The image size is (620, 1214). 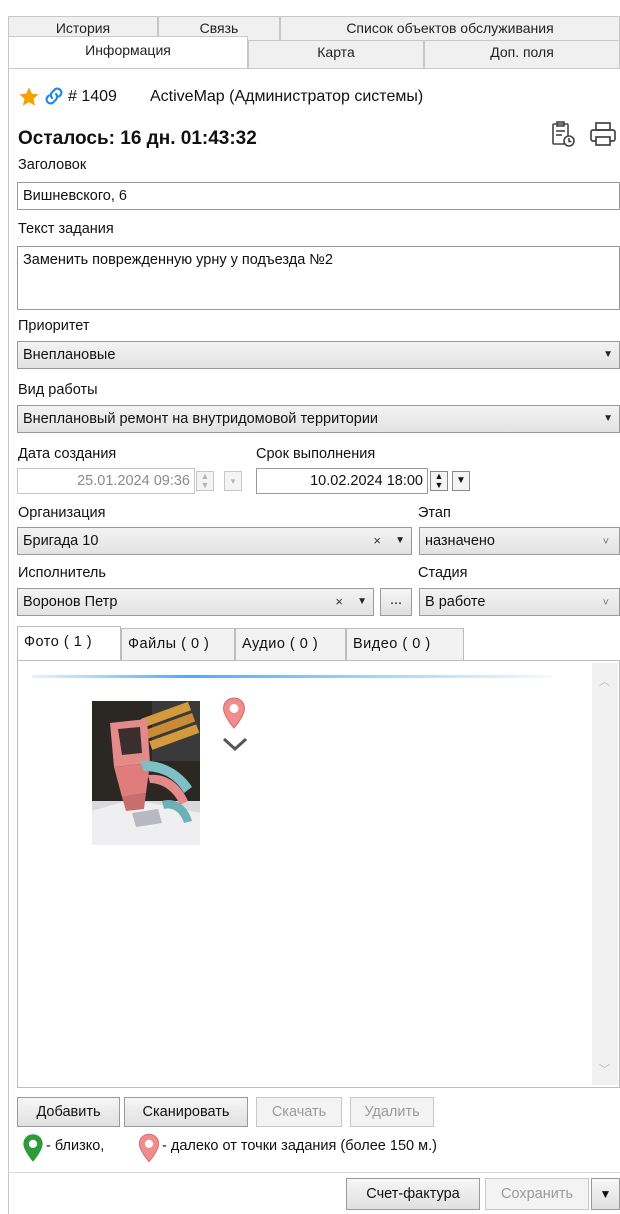 What do you see at coordinates (439, 481) in the screenshot?
I see `deadline-spin: ▲ ▼` at bounding box center [439, 481].